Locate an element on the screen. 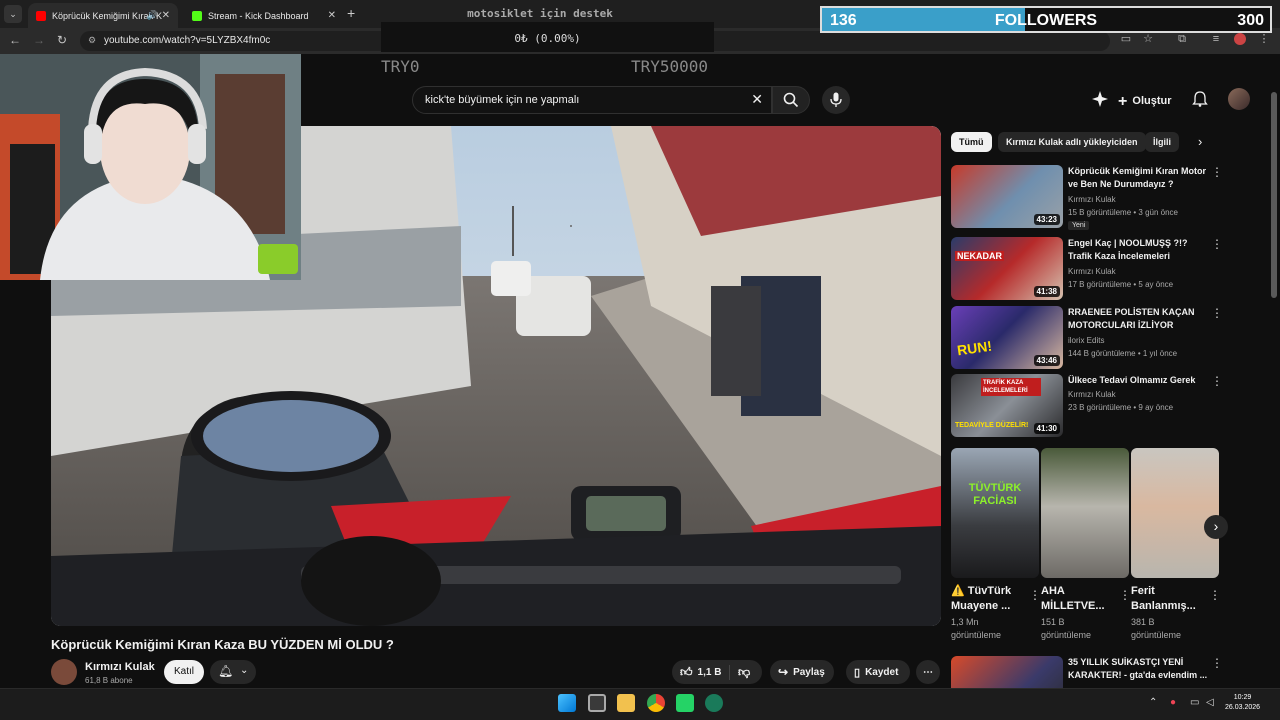 The width and height of the screenshot is (1280, 720). whatsapp-icon is located at coordinates (685, 703).